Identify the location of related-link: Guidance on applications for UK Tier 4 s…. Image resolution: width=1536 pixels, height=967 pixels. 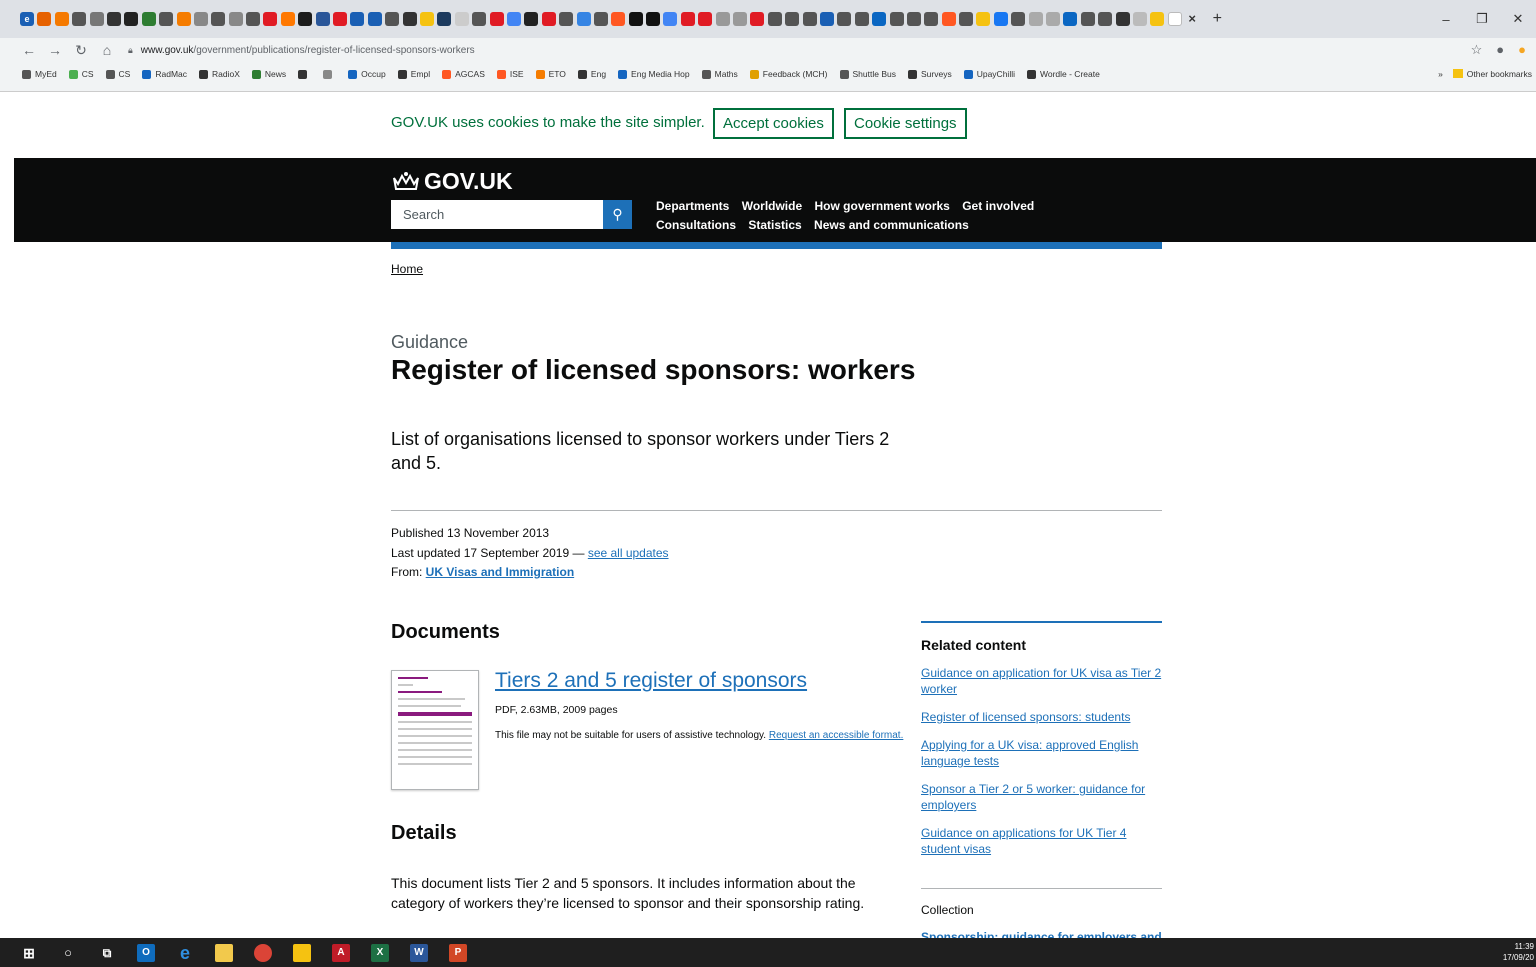
(1041, 841).